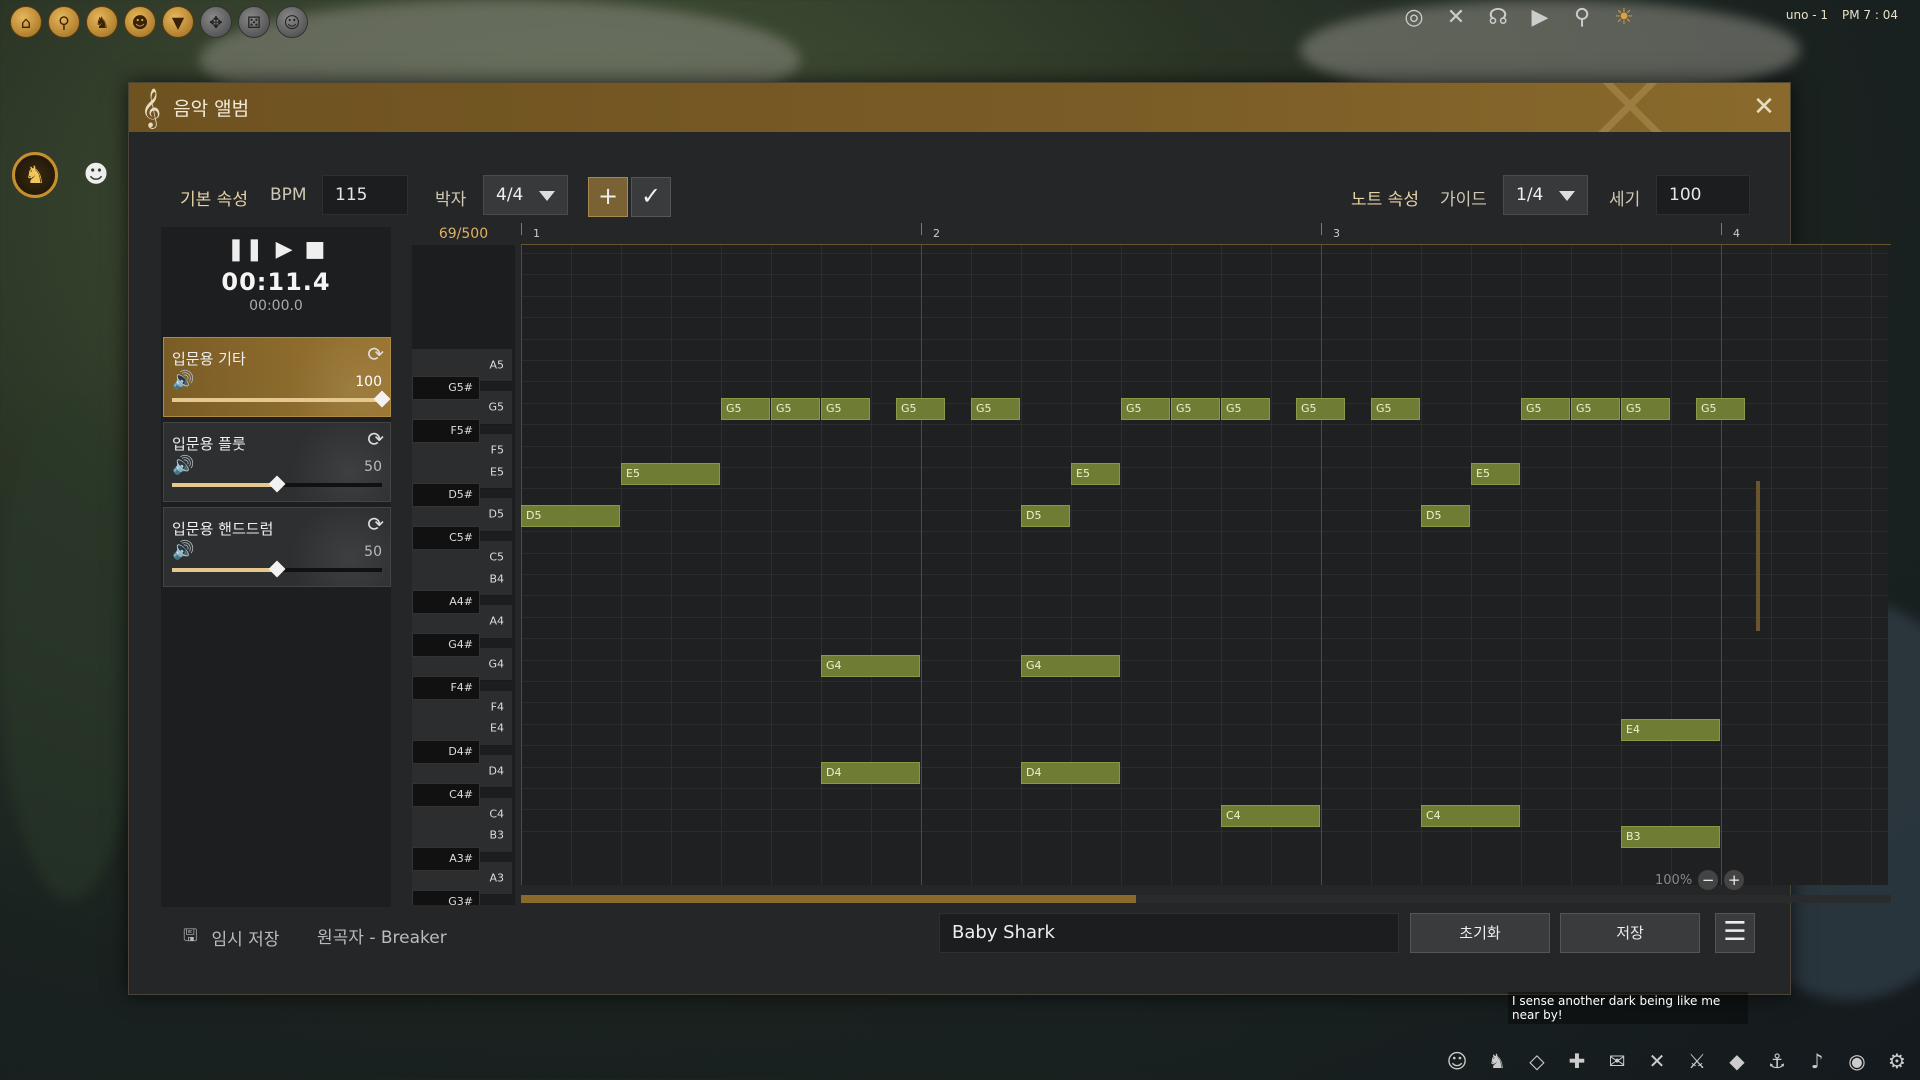 The image size is (1920, 1080). Describe the element at coordinates (96, 174) in the screenshot. I see `party-icon: ☻` at that location.